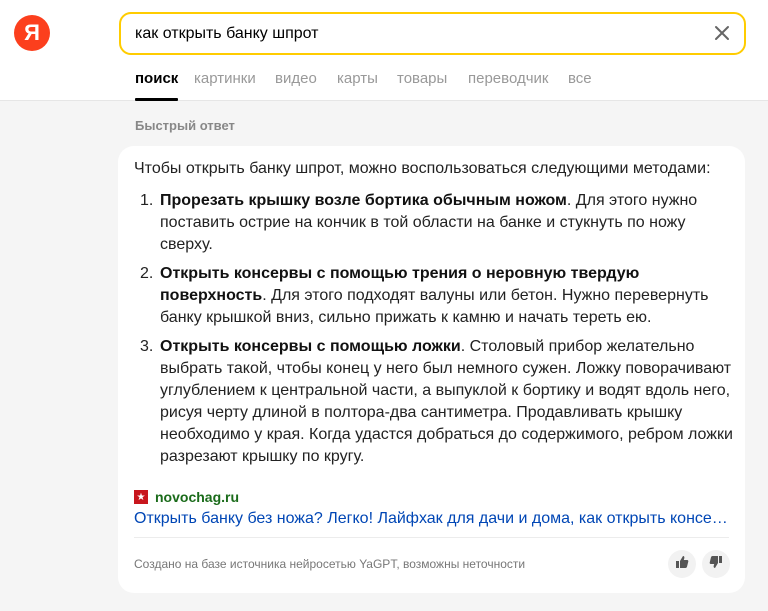 The width and height of the screenshot is (768, 611). Describe the element at coordinates (580, 78) in the screenshot. I see `tab-all: все` at that location.